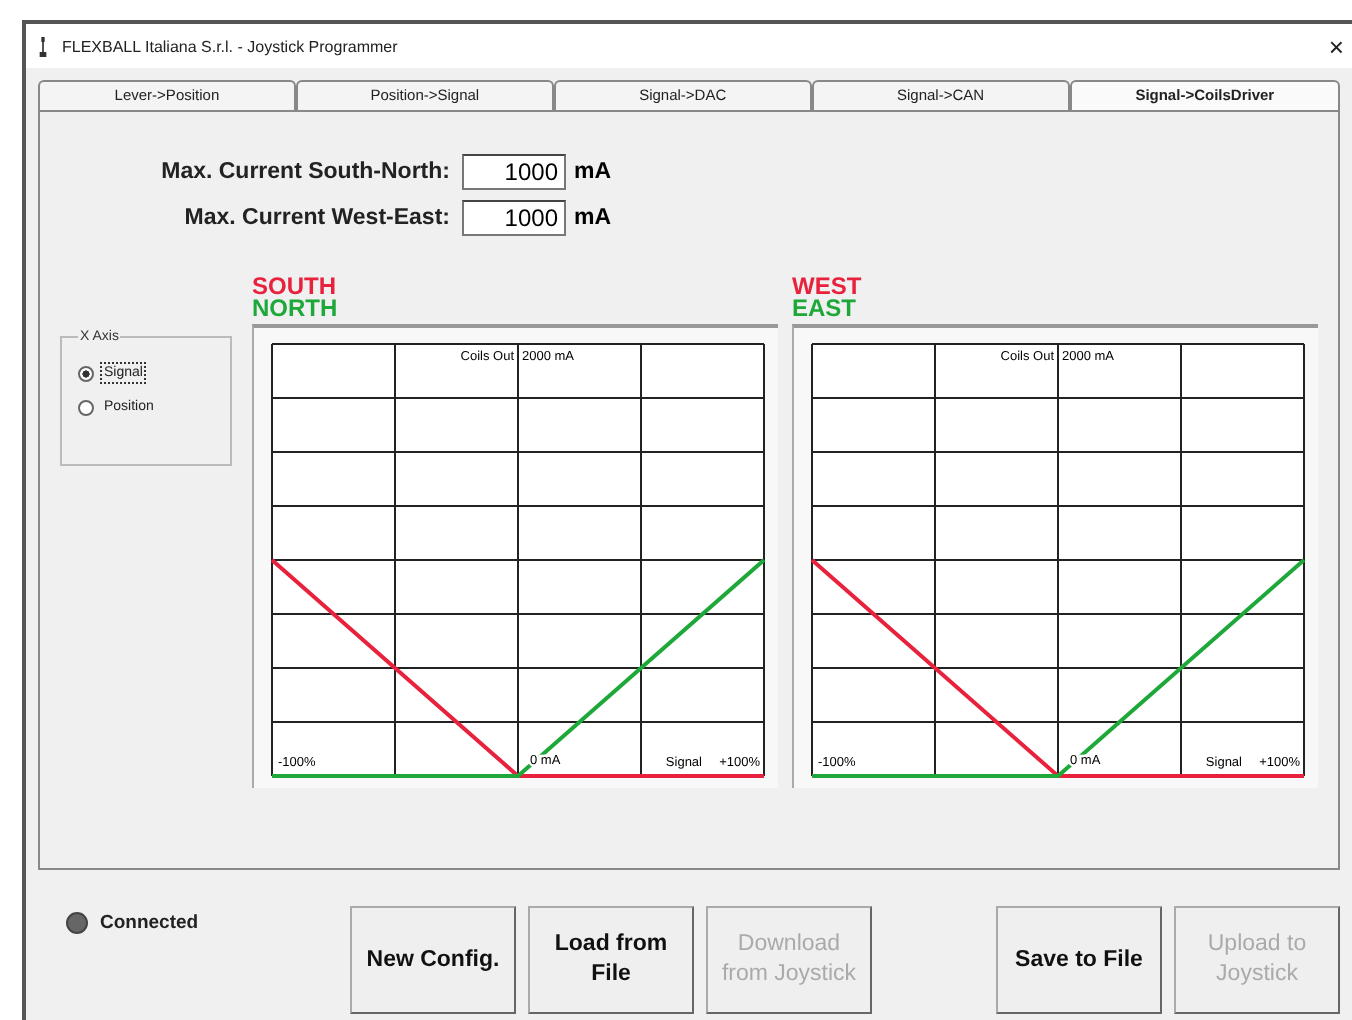  What do you see at coordinates (43, 46) in the screenshot?
I see `joystick-icon` at bounding box center [43, 46].